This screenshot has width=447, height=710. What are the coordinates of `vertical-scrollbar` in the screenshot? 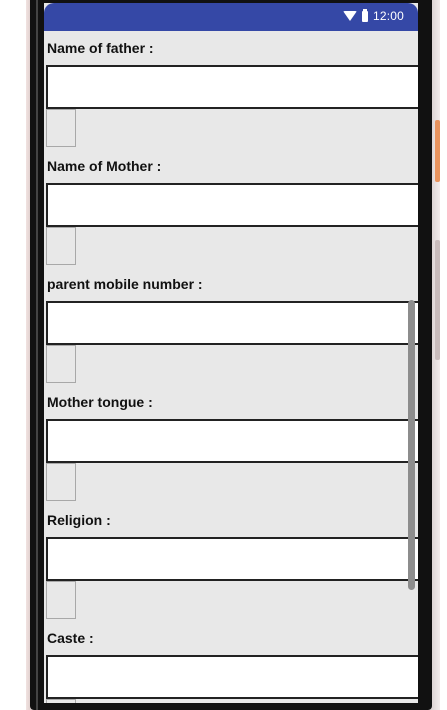 It's located at (411, 445).